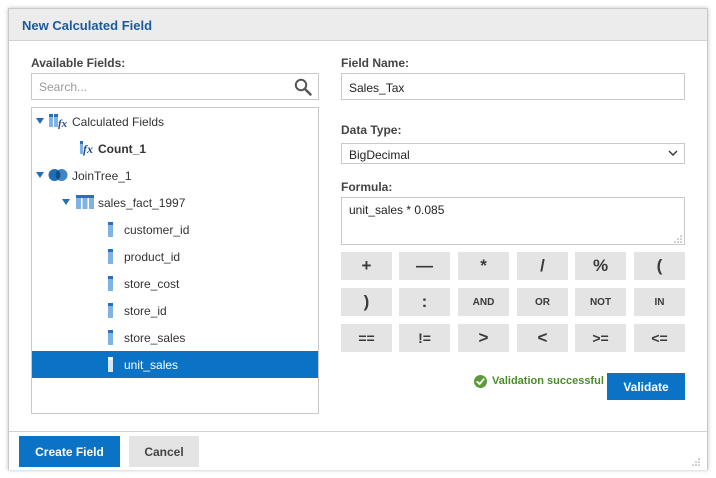  What do you see at coordinates (175, 175) in the screenshot?
I see `tree-node-jointree: JoinTree_1` at bounding box center [175, 175].